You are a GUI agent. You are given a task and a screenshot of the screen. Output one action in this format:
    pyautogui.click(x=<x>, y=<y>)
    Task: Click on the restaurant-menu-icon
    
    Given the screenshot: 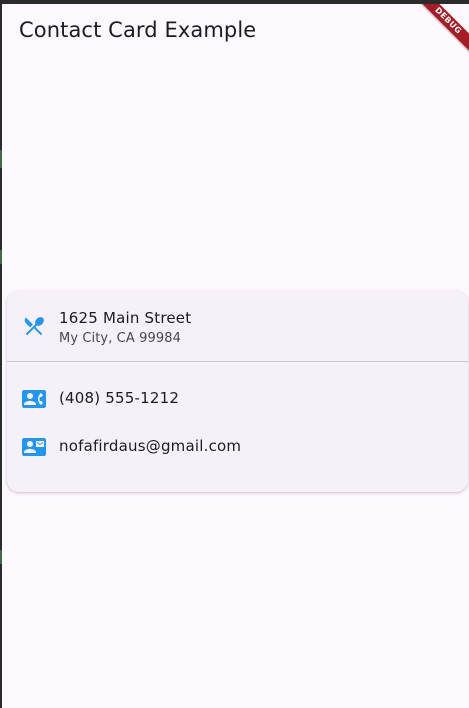 What is the action you would take?
    pyautogui.click(x=34, y=326)
    